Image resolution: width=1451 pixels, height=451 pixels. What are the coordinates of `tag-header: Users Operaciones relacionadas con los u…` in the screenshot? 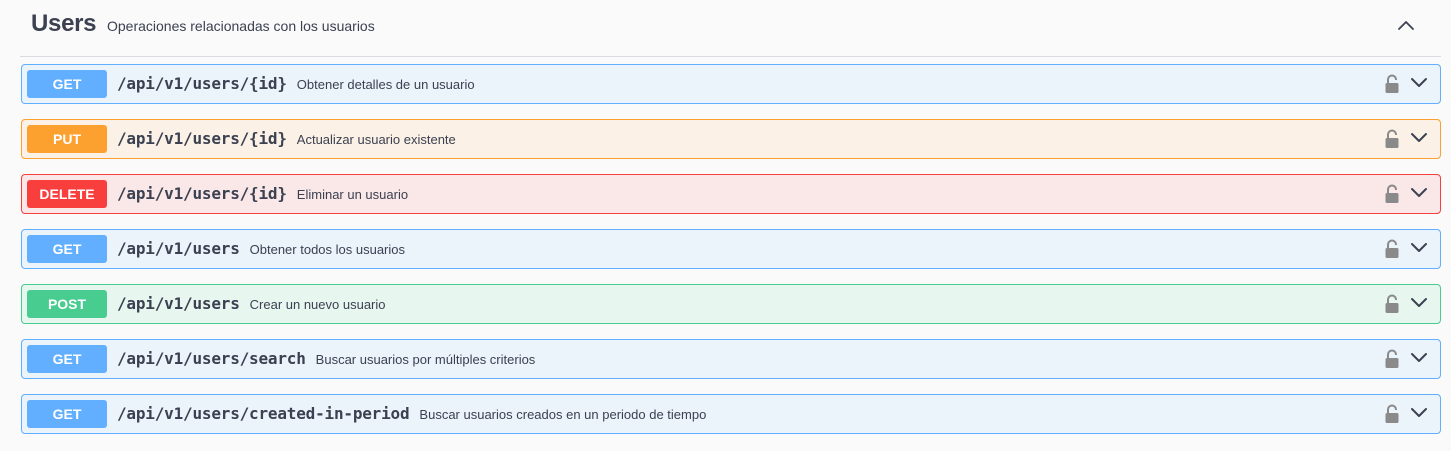 It's located at (730, 28).